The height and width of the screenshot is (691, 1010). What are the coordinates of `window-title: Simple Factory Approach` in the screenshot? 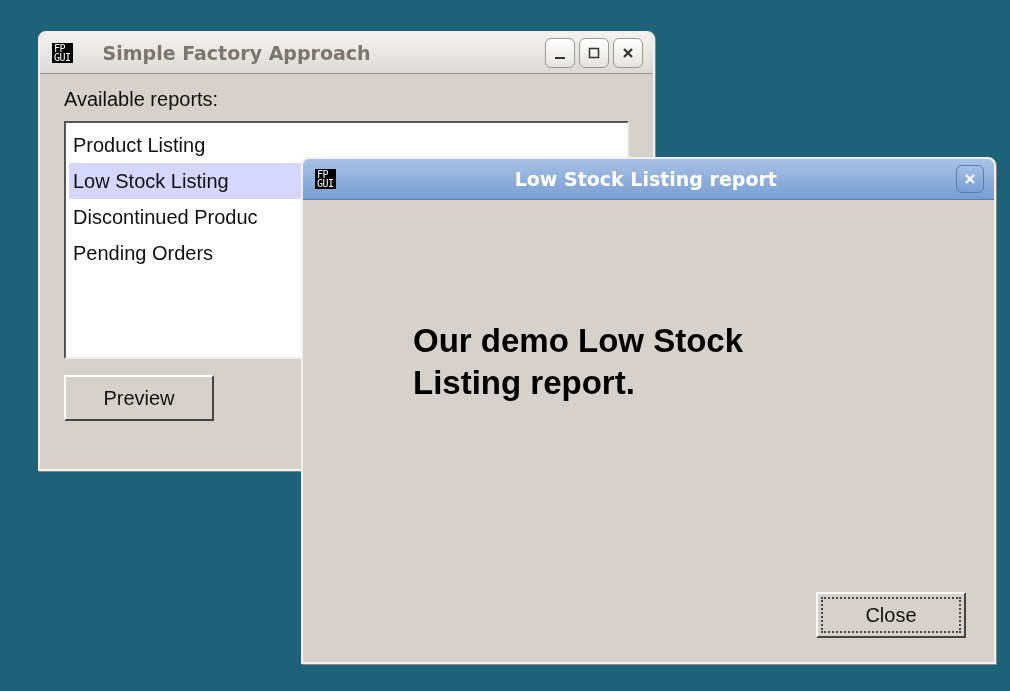 It's located at (237, 53).